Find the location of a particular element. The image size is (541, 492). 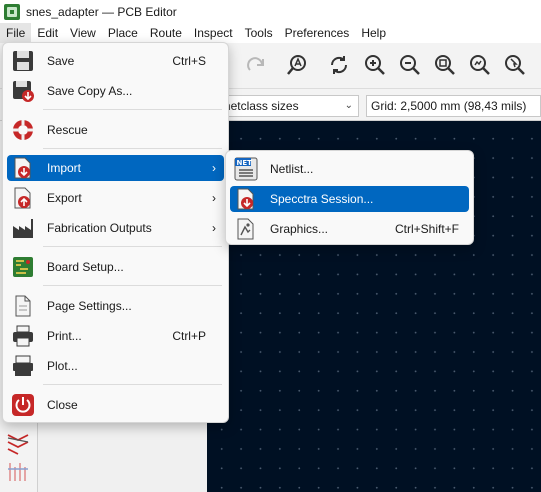

fabrication-icon is located at coordinates (23, 228).